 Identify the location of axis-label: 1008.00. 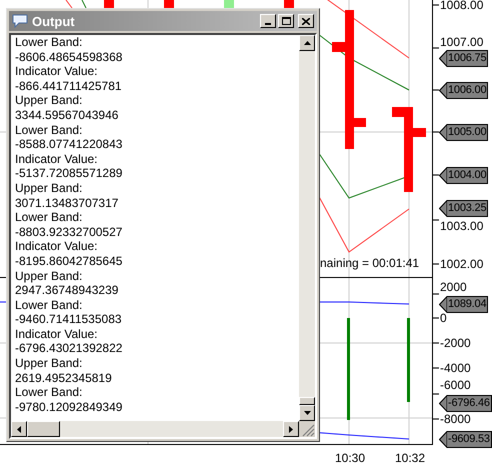
(462, 6).